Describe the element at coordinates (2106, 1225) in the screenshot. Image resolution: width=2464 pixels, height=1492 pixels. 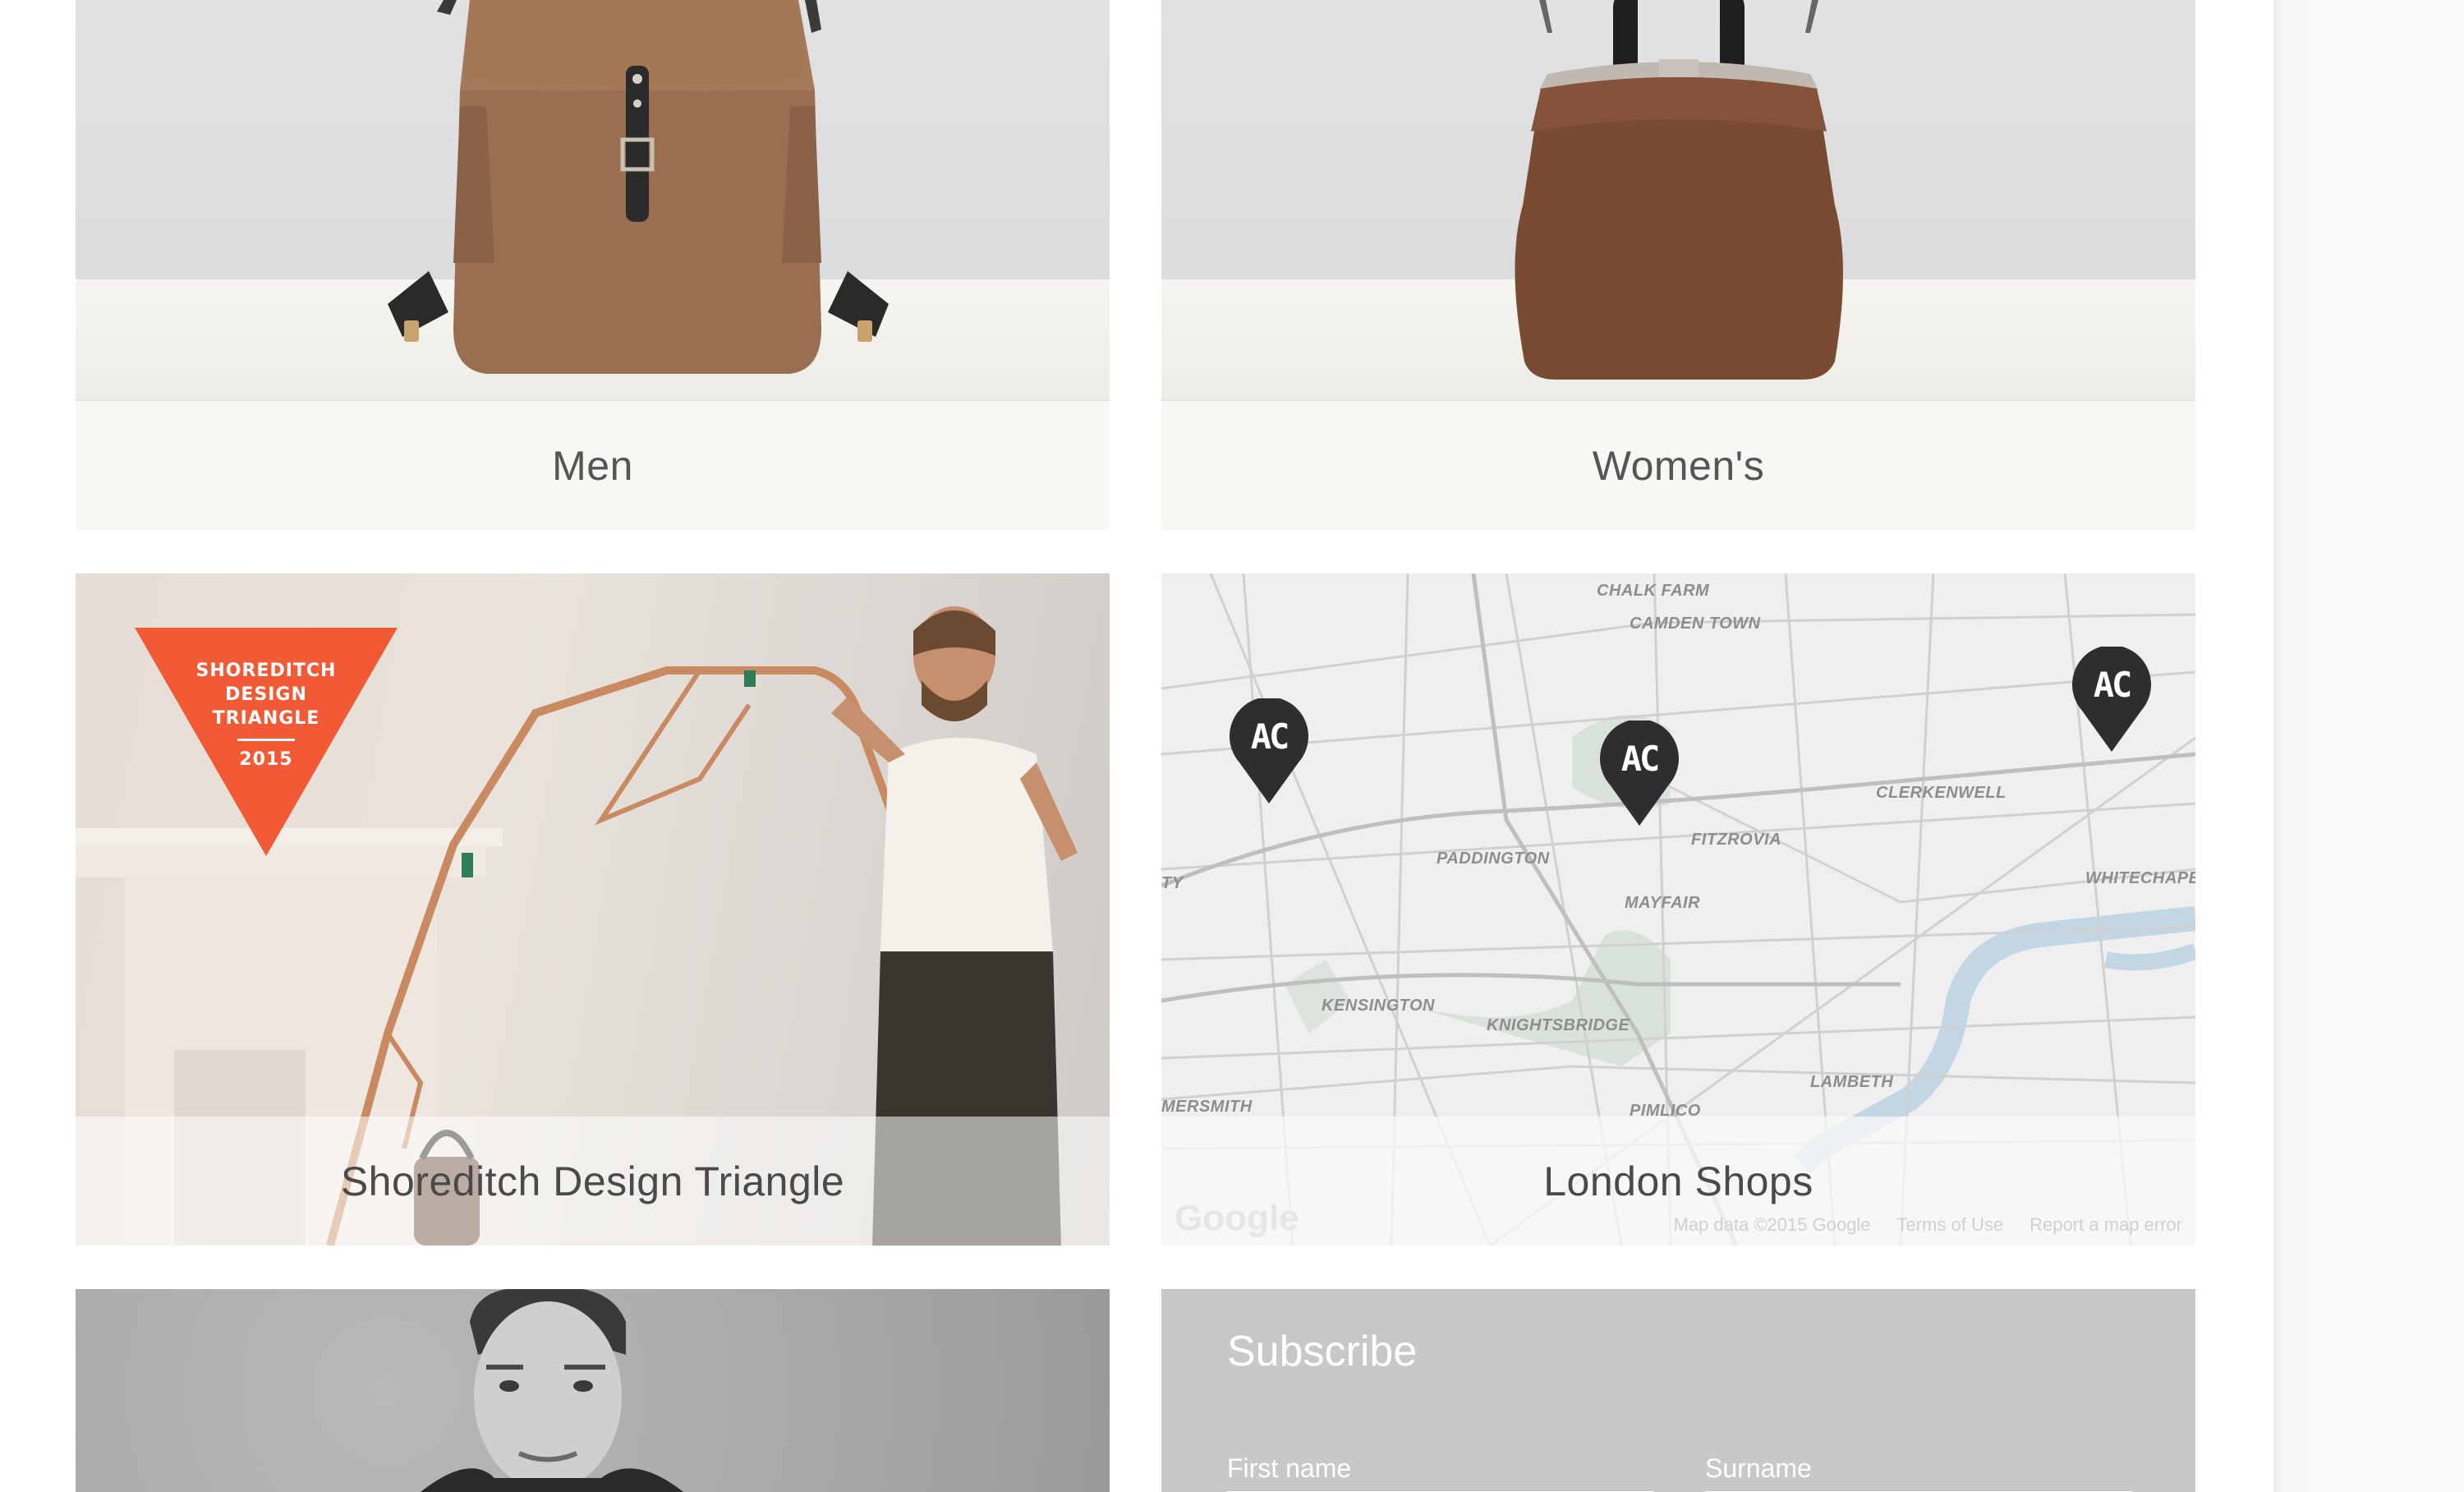
I see `report-map-error-link: Report a map error` at that location.